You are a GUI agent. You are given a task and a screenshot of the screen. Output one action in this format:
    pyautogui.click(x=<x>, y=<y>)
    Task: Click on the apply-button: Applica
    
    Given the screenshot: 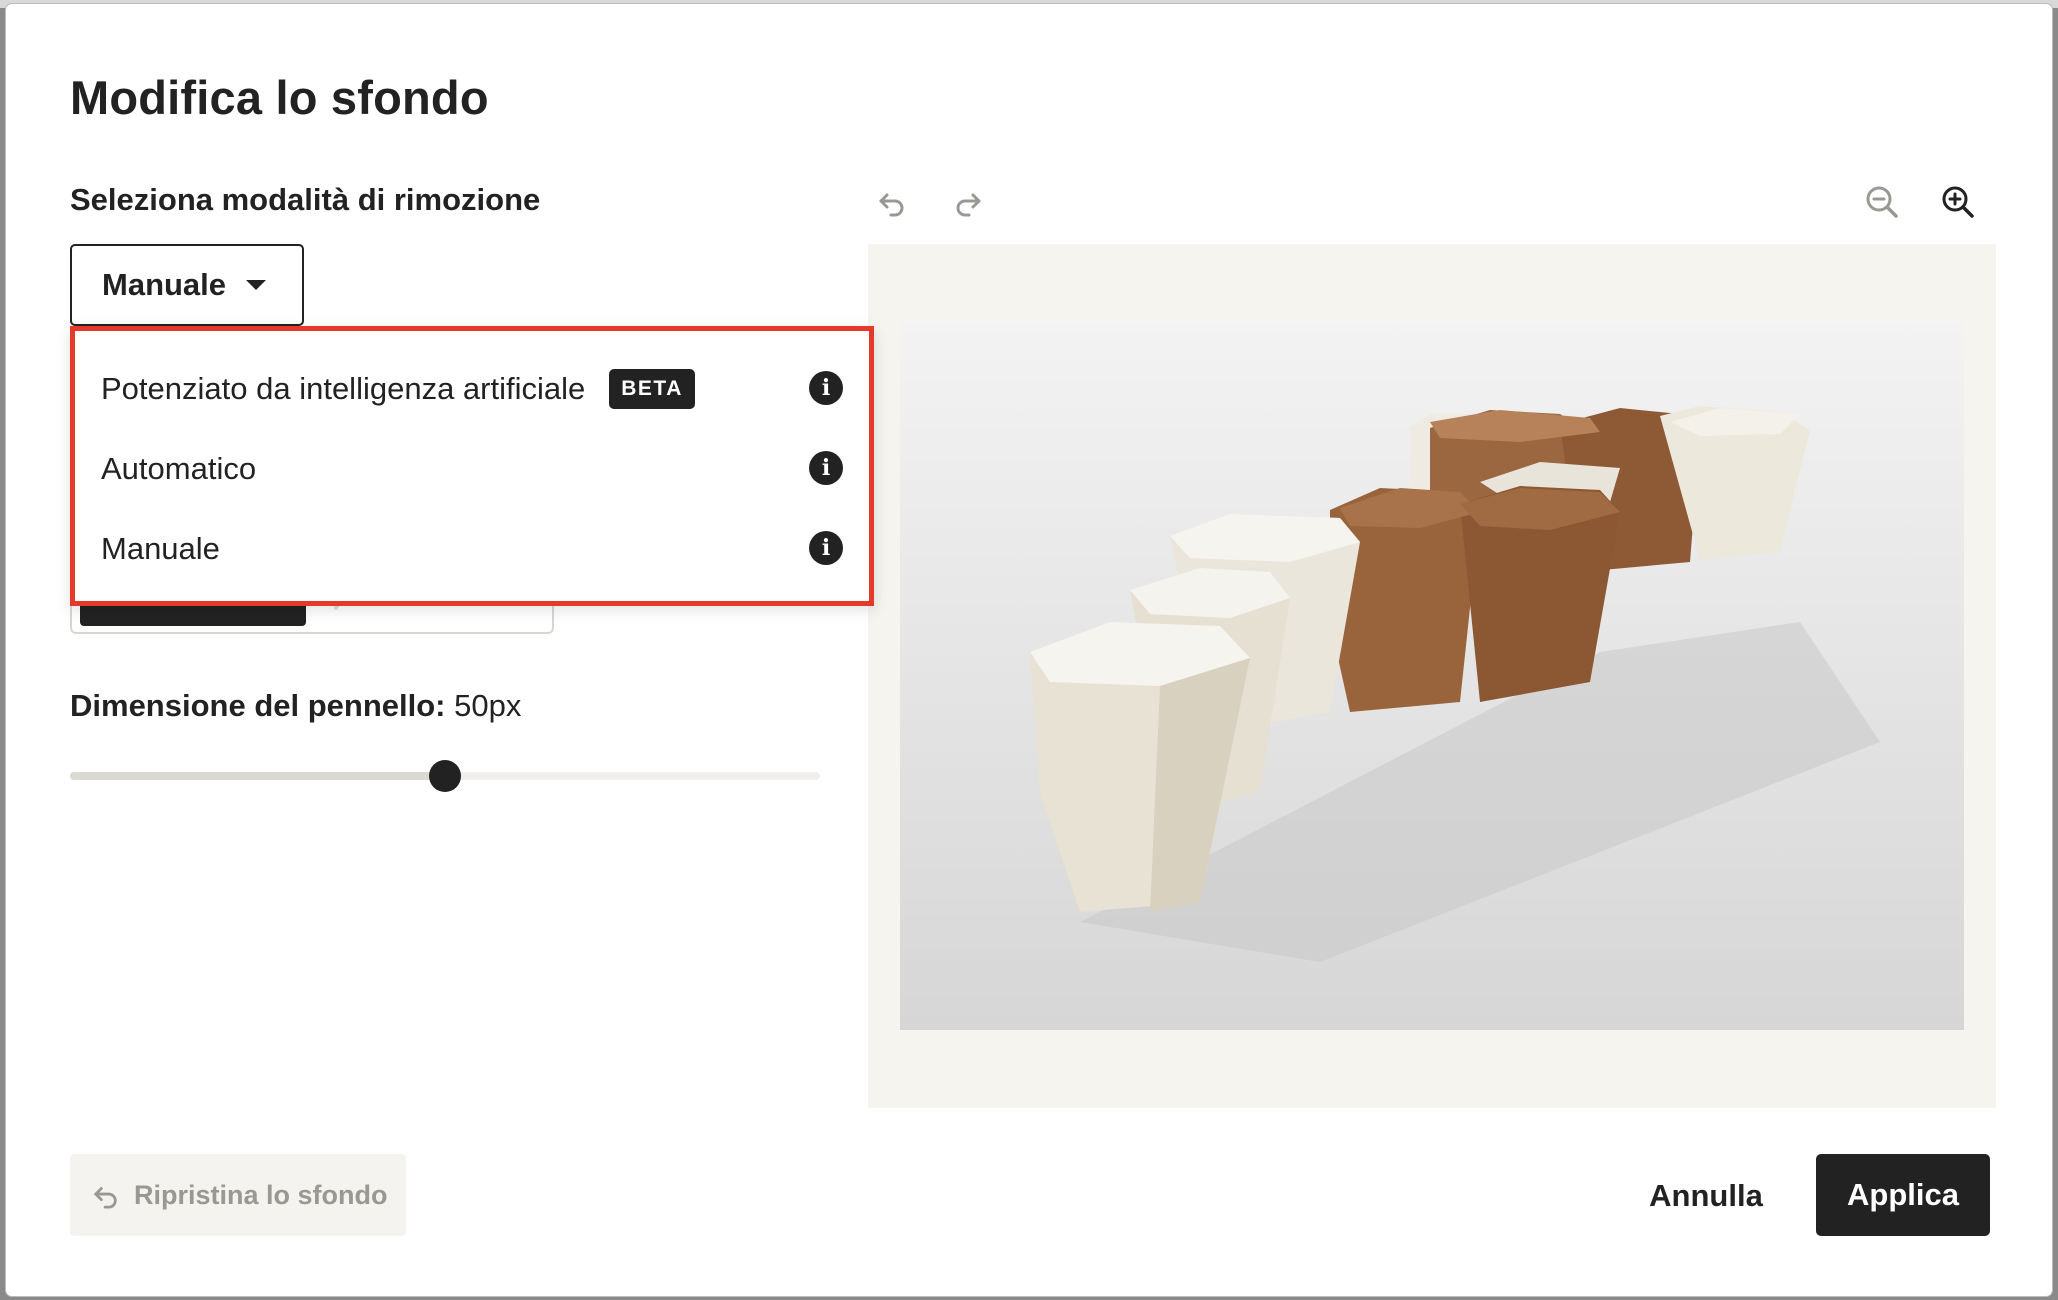 What is the action you would take?
    pyautogui.click(x=1903, y=1195)
    